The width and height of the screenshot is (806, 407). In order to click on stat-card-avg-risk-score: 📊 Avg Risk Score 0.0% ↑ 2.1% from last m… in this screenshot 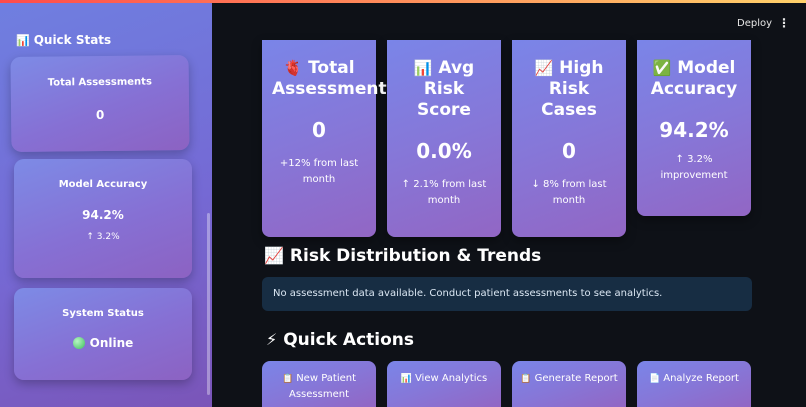, I will do `click(444, 138)`.